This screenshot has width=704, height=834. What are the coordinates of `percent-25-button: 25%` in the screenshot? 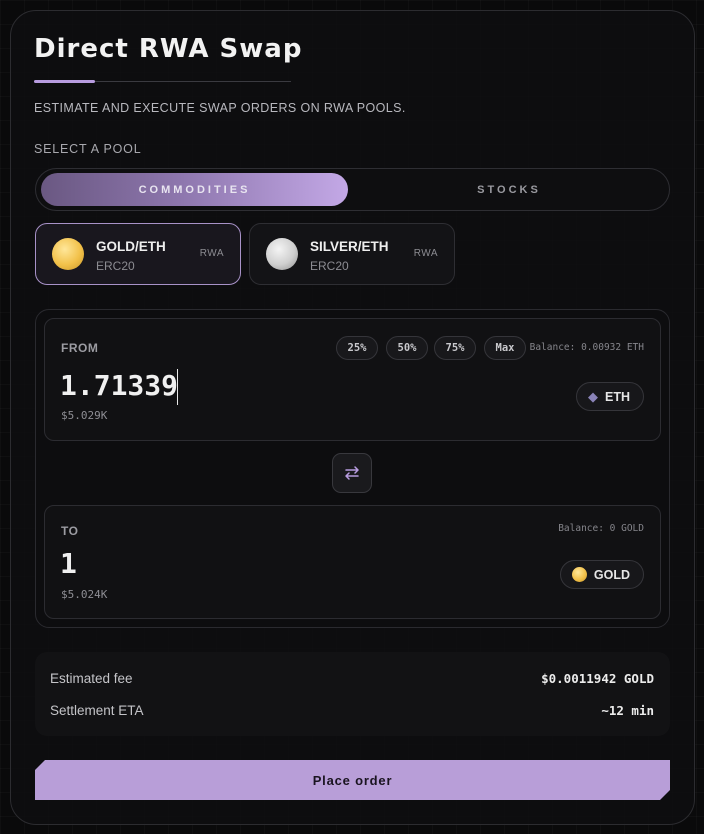 It's located at (357, 348).